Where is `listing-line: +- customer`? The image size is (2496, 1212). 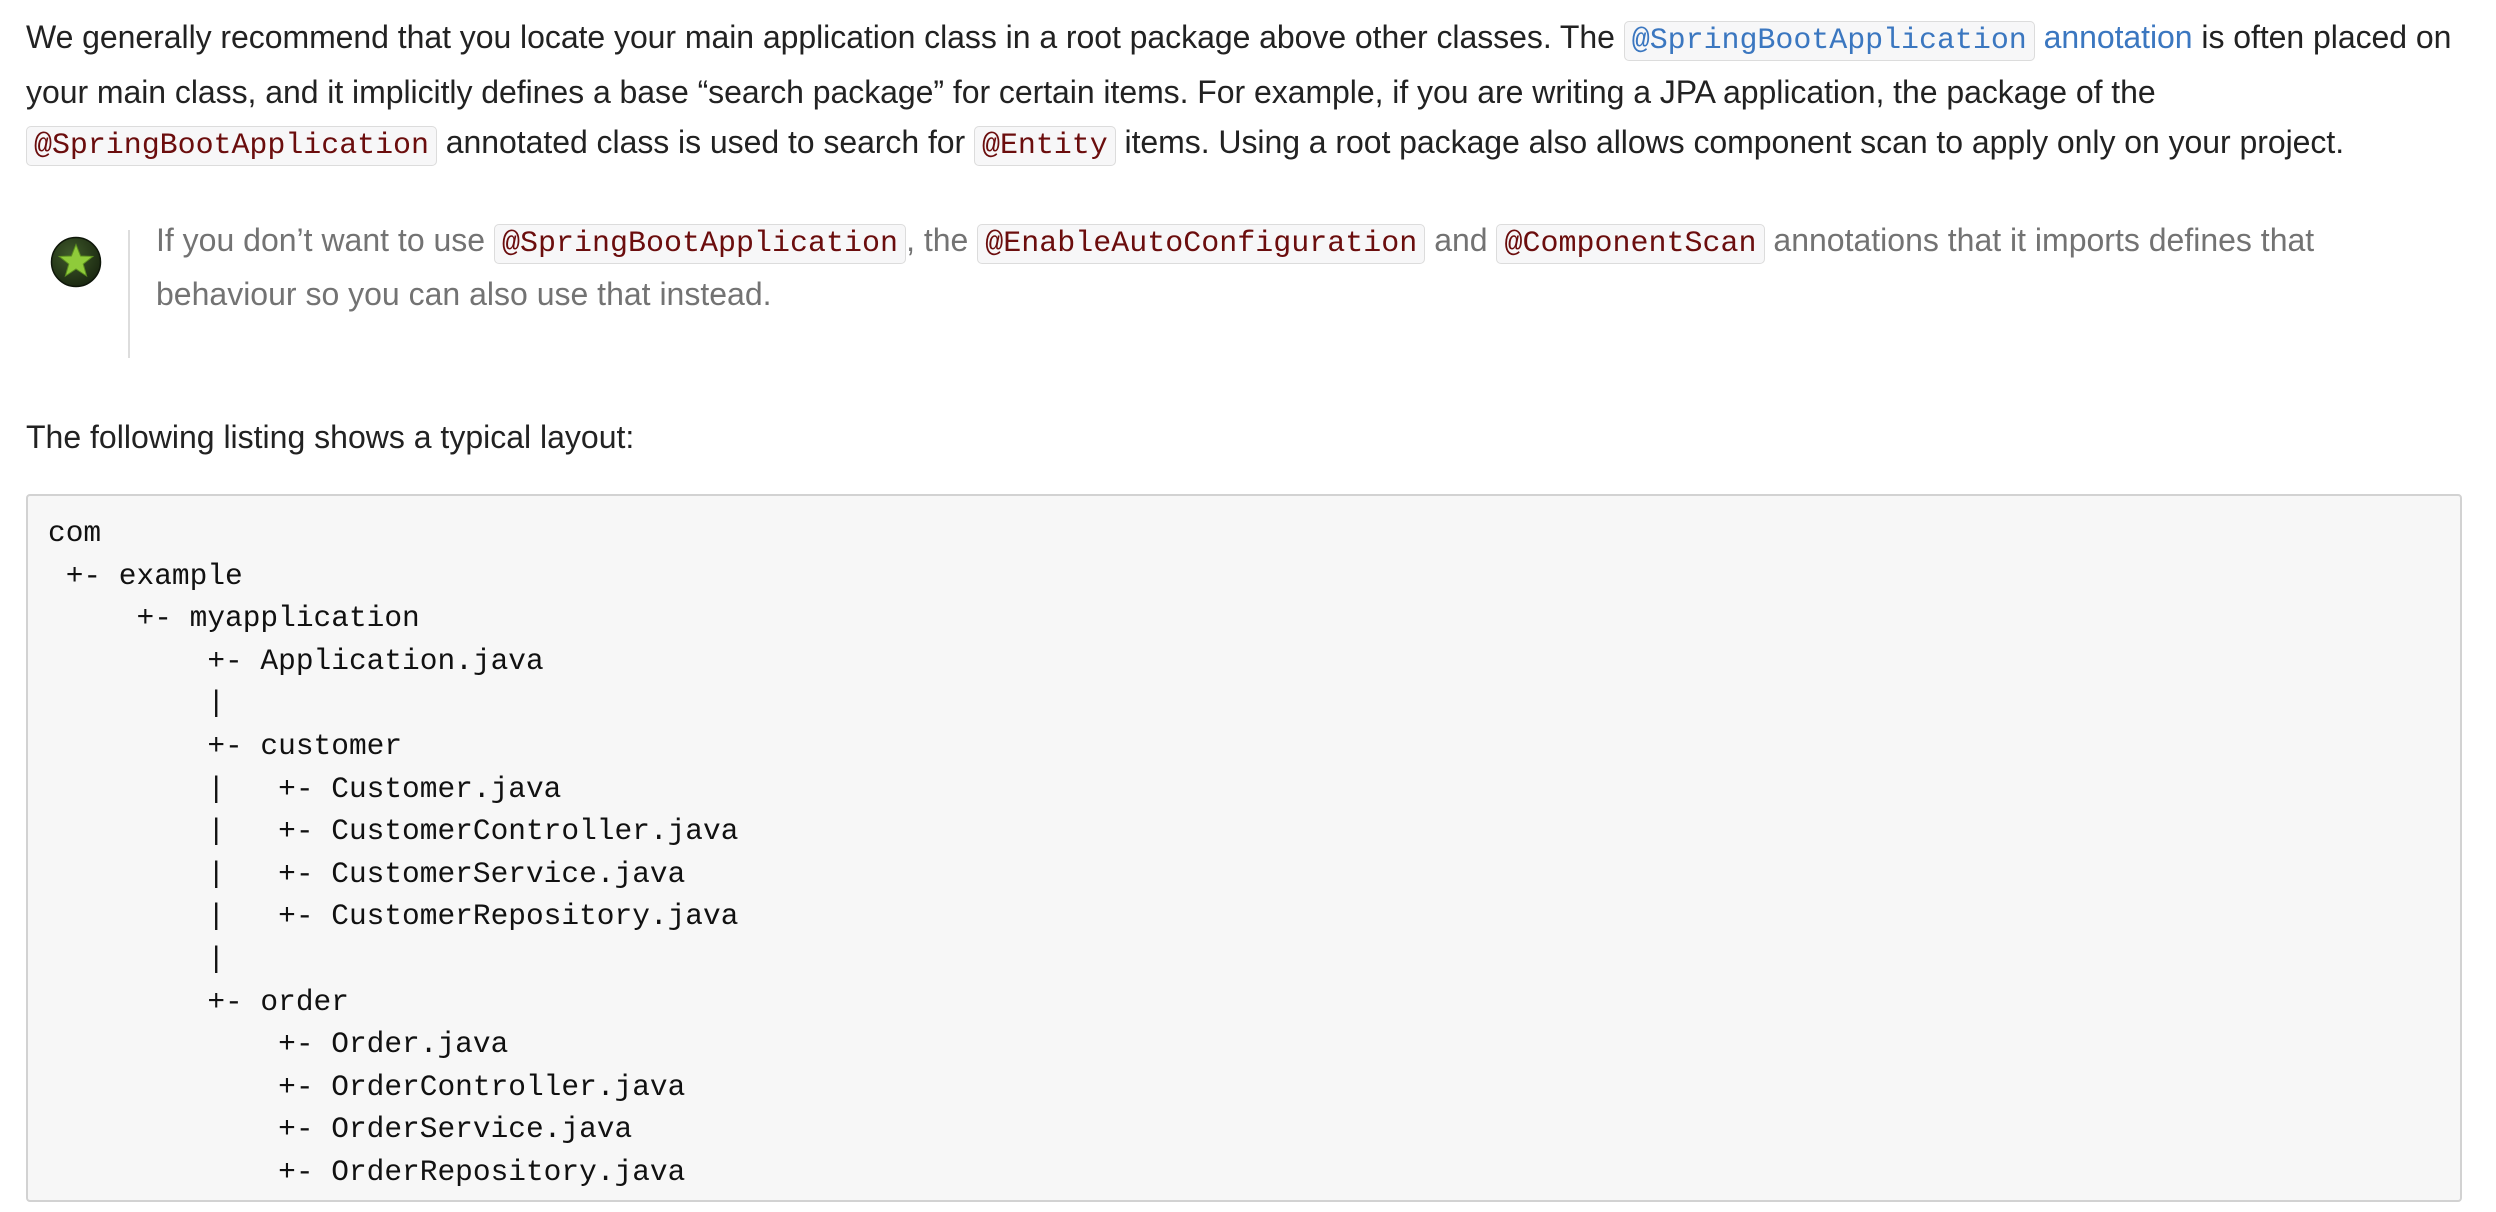
listing-line: +- customer is located at coordinates (225, 745).